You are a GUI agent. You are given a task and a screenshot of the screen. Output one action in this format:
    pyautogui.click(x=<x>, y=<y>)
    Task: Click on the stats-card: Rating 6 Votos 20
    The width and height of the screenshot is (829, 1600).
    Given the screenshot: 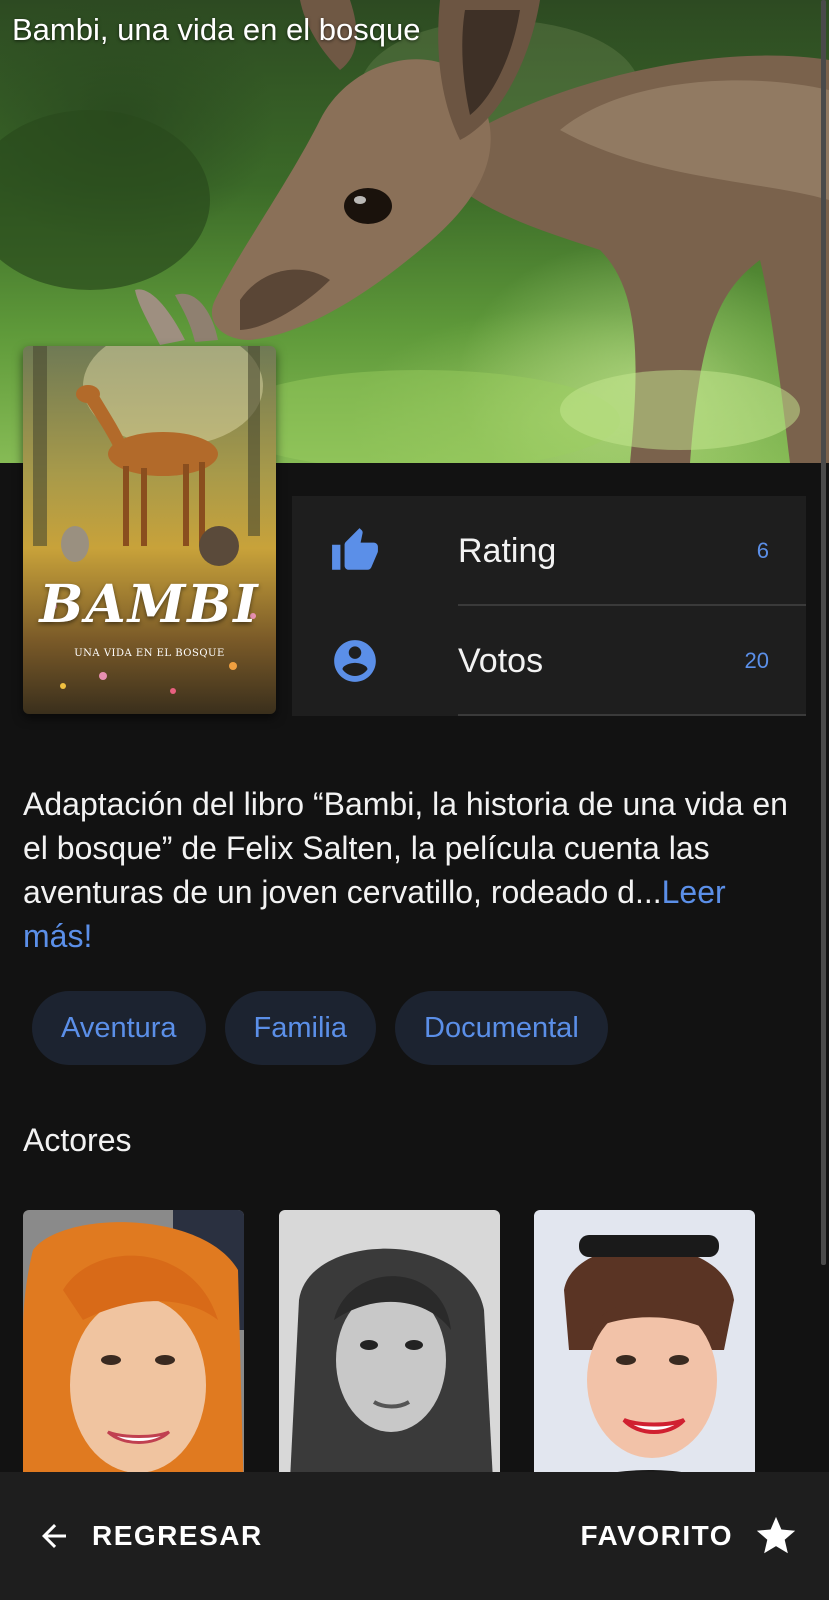 What is the action you would take?
    pyautogui.click(x=549, y=606)
    